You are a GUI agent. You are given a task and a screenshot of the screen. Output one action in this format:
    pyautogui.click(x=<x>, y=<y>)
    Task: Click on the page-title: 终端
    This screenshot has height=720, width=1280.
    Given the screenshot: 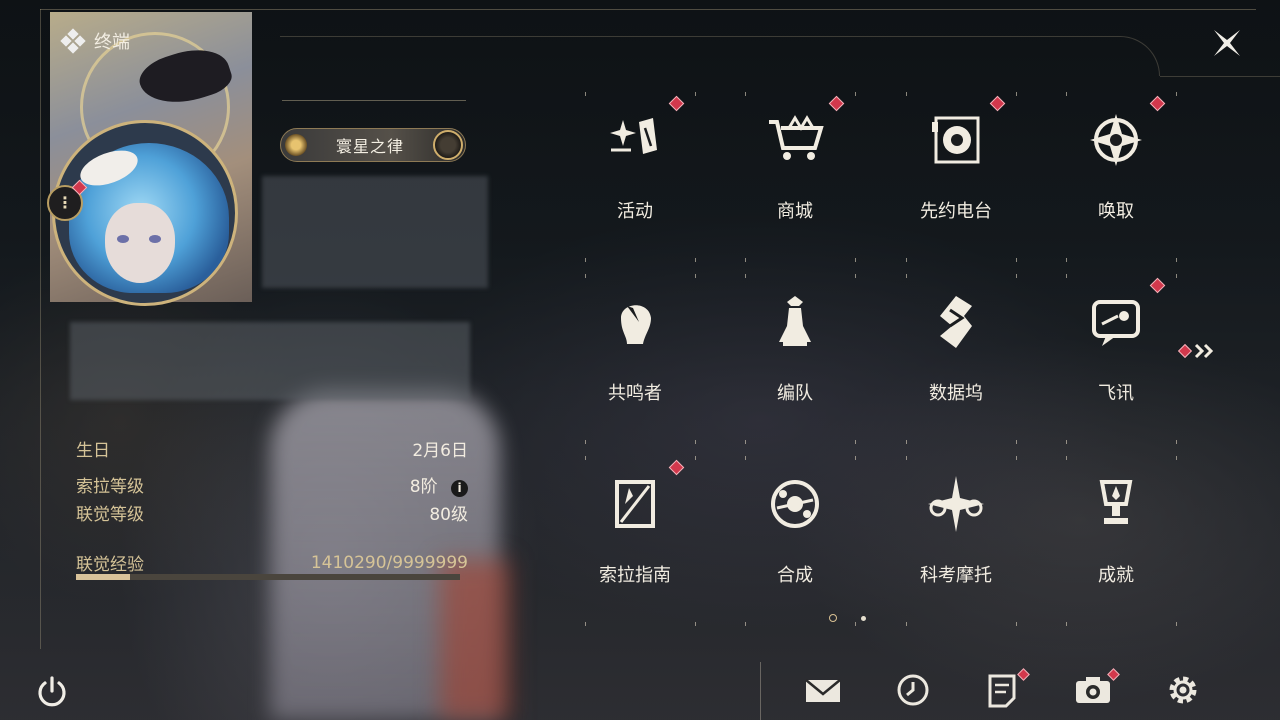 What is the action you would take?
    pyautogui.click(x=95, y=41)
    